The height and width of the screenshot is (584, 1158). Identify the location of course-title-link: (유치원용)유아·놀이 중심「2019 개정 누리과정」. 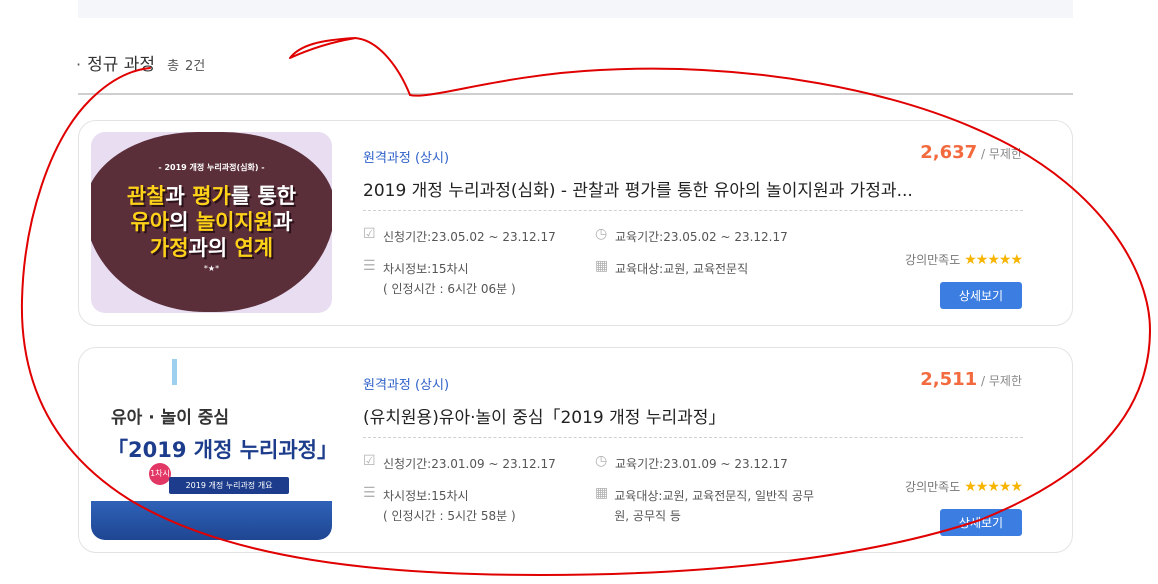
(693, 415).